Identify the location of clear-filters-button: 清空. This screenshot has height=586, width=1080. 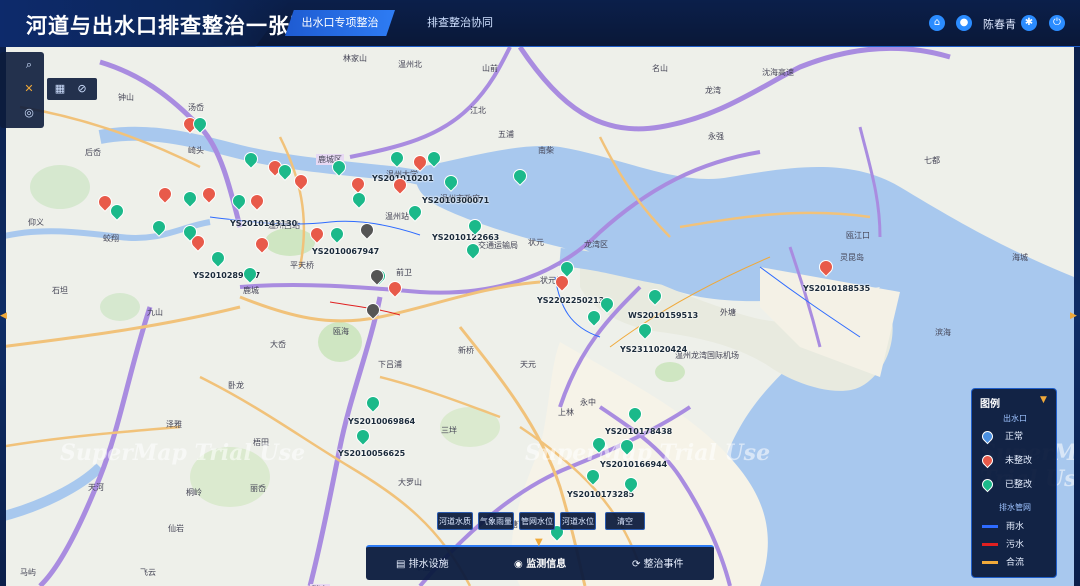
(625, 521).